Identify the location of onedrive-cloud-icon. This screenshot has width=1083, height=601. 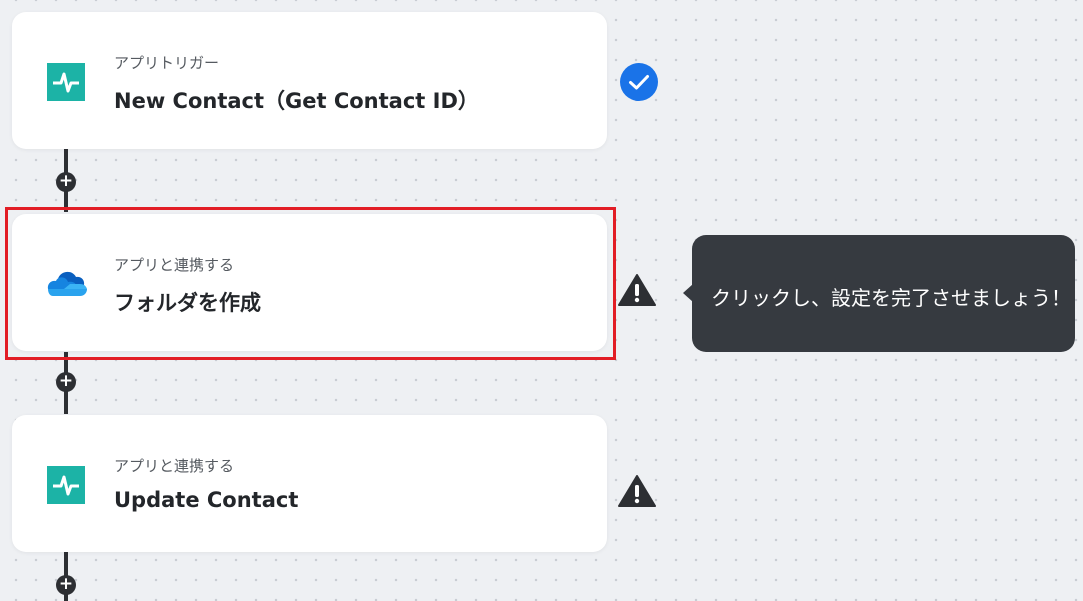
(67, 283).